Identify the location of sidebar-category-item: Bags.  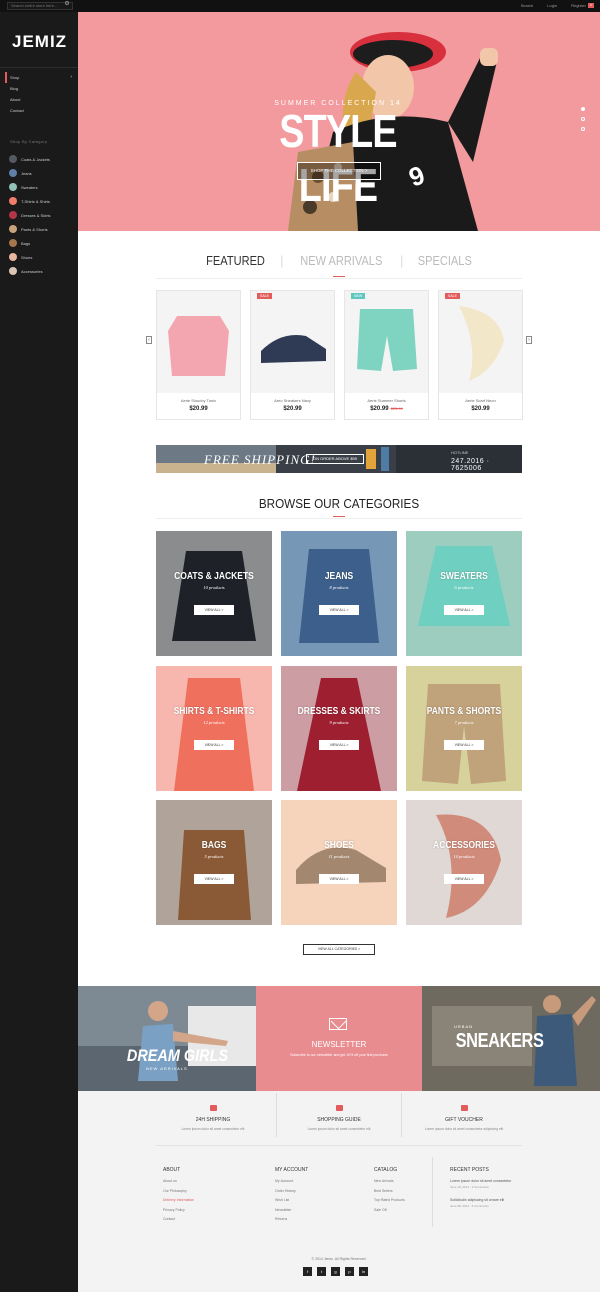
(41, 243).